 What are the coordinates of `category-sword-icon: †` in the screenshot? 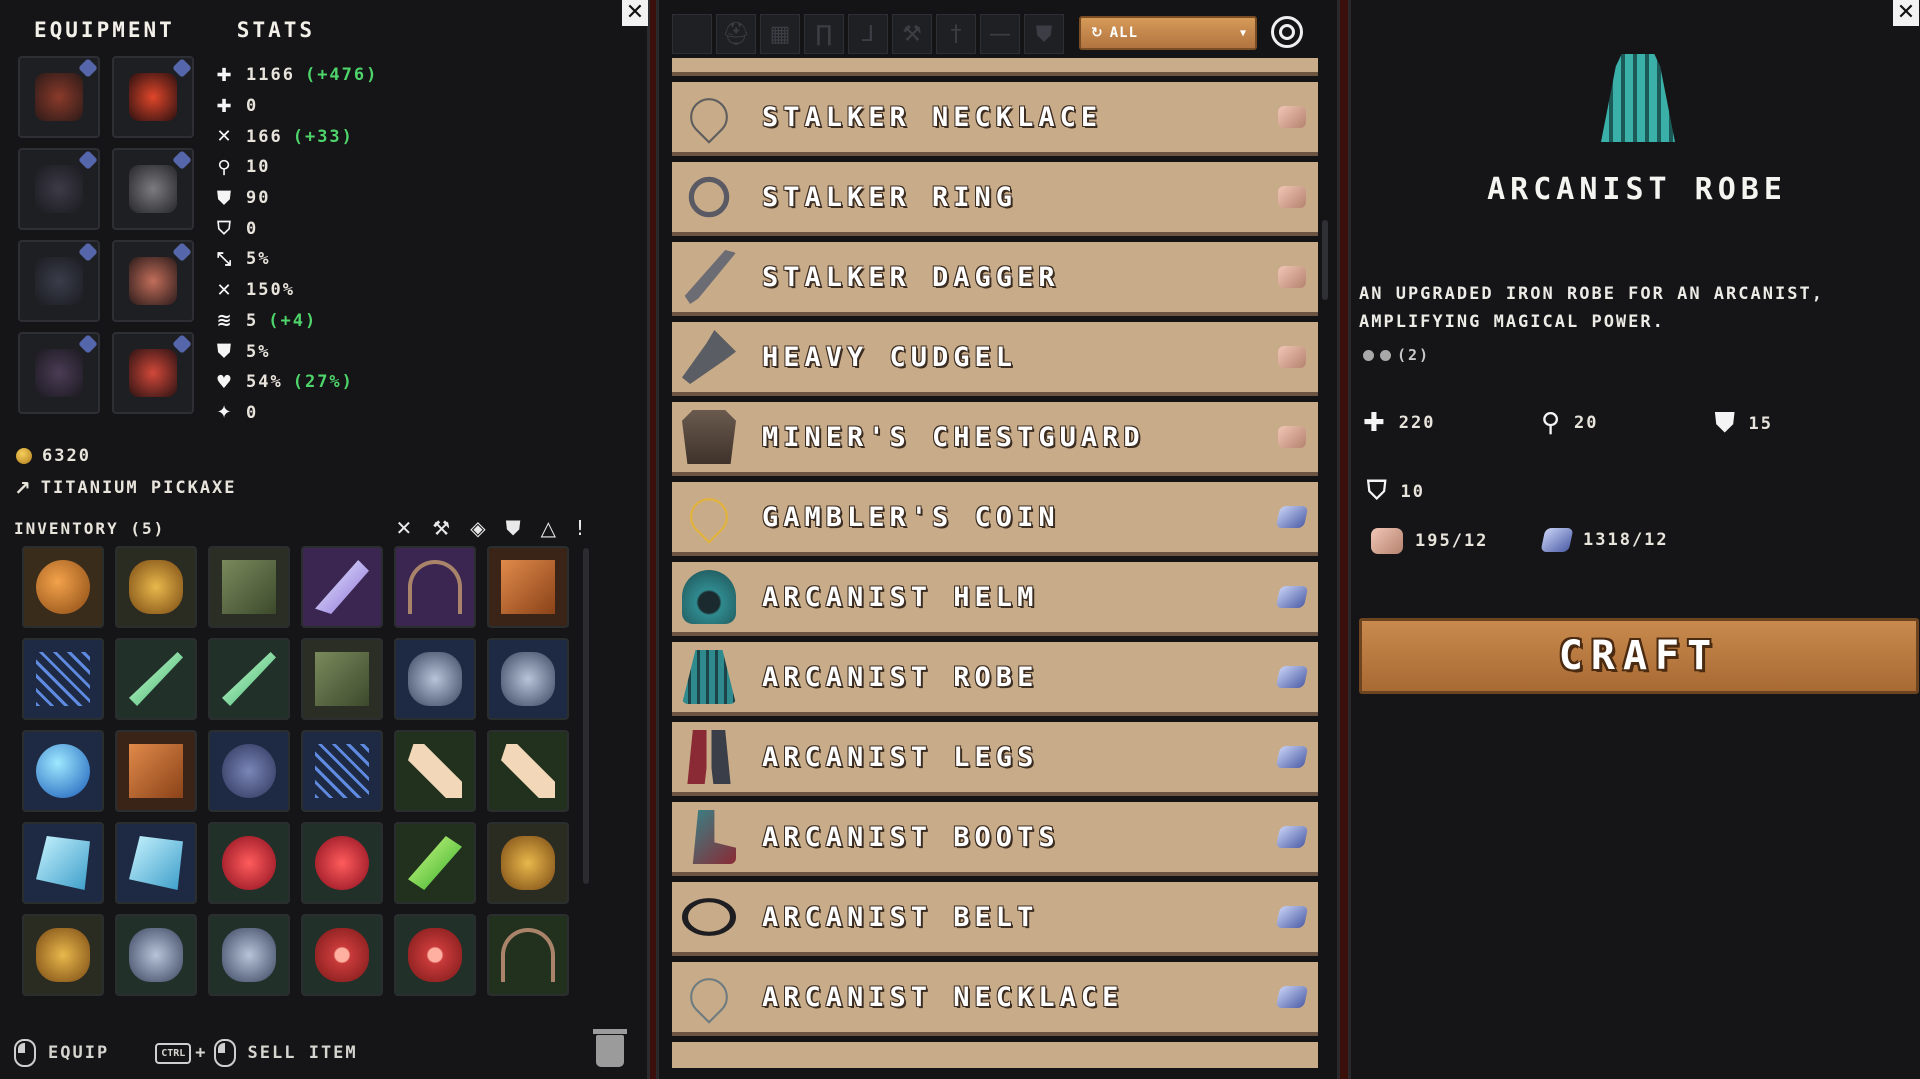 It's located at (956, 34).